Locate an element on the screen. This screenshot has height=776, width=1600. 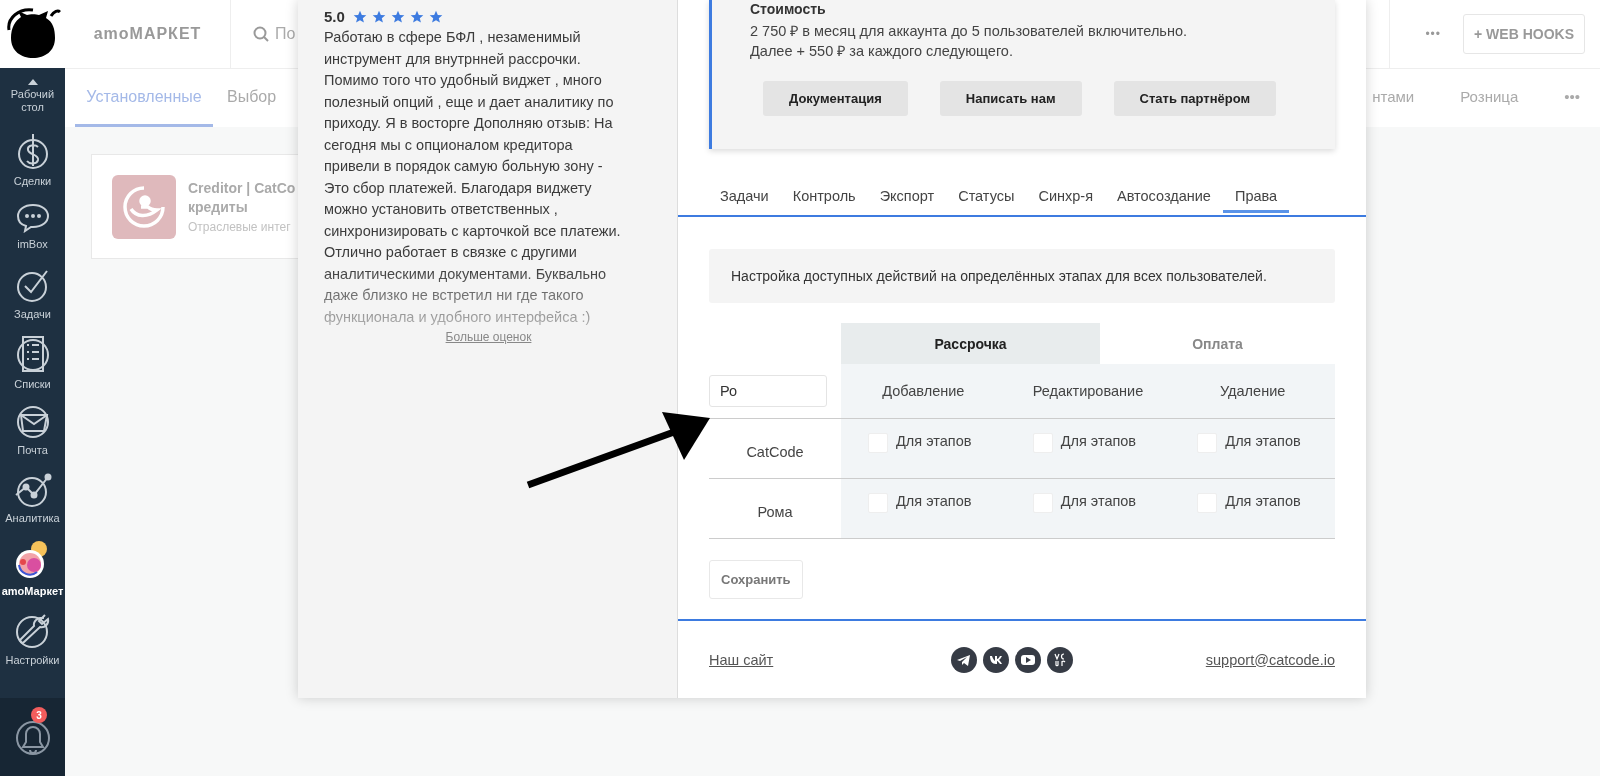
wrench-icon is located at coordinates (32, 630).